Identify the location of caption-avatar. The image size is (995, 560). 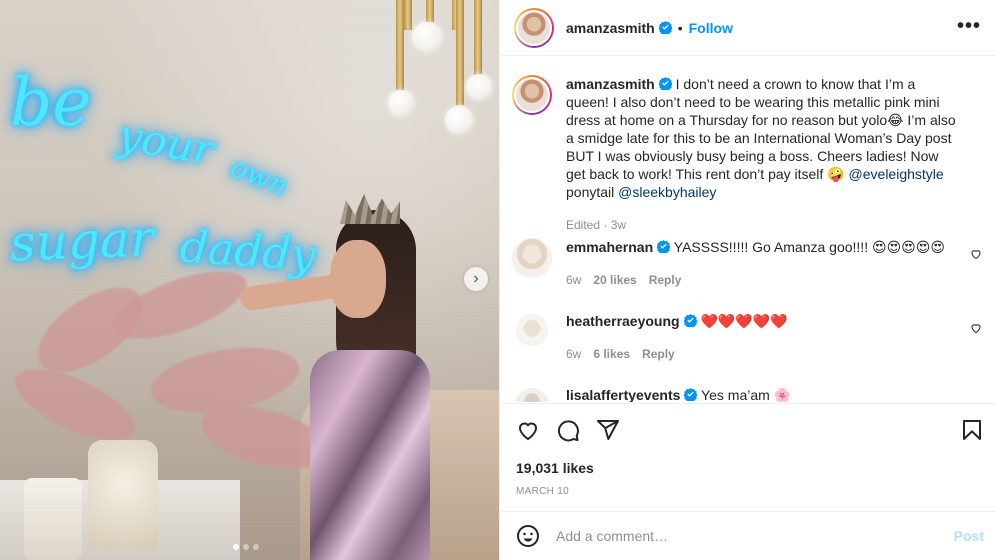
(532, 95).